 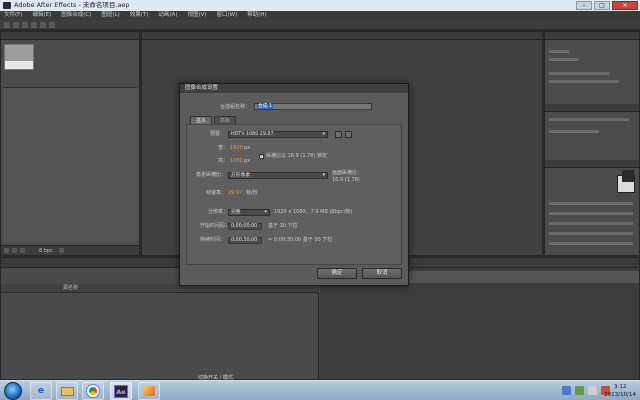 I want to click on lock-aspect-label: 纵横比以 16:9 (1.78) 锁定, so click(x=297, y=156).